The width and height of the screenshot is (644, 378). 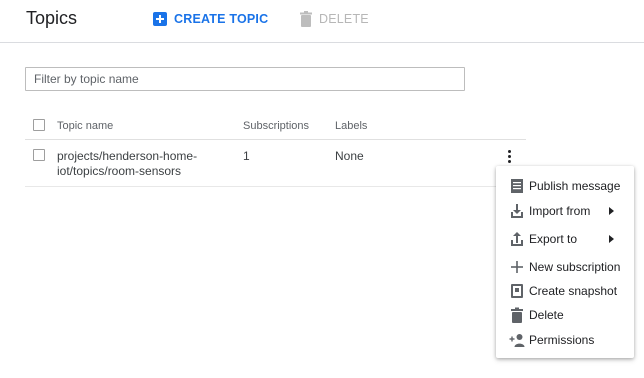 What do you see at coordinates (52, 18) in the screenshot?
I see `page-title: Topics` at bounding box center [52, 18].